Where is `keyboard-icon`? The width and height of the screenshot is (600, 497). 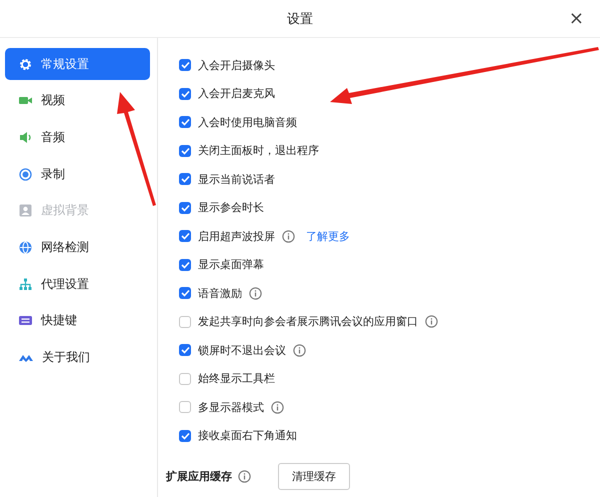 keyboard-icon is located at coordinates (25, 321).